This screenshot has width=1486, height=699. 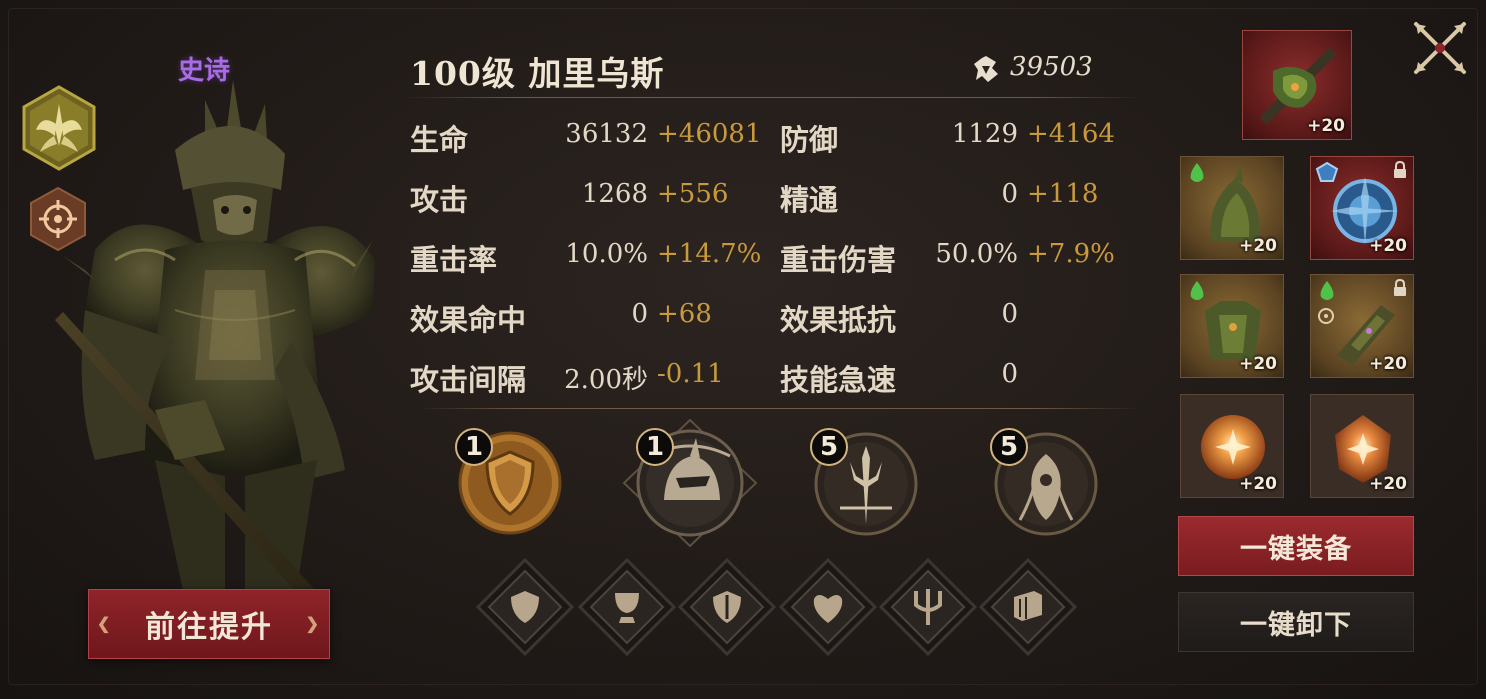 What do you see at coordinates (1046, 484) in the screenshot?
I see `skill-slot-4: 5` at bounding box center [1046, 484].